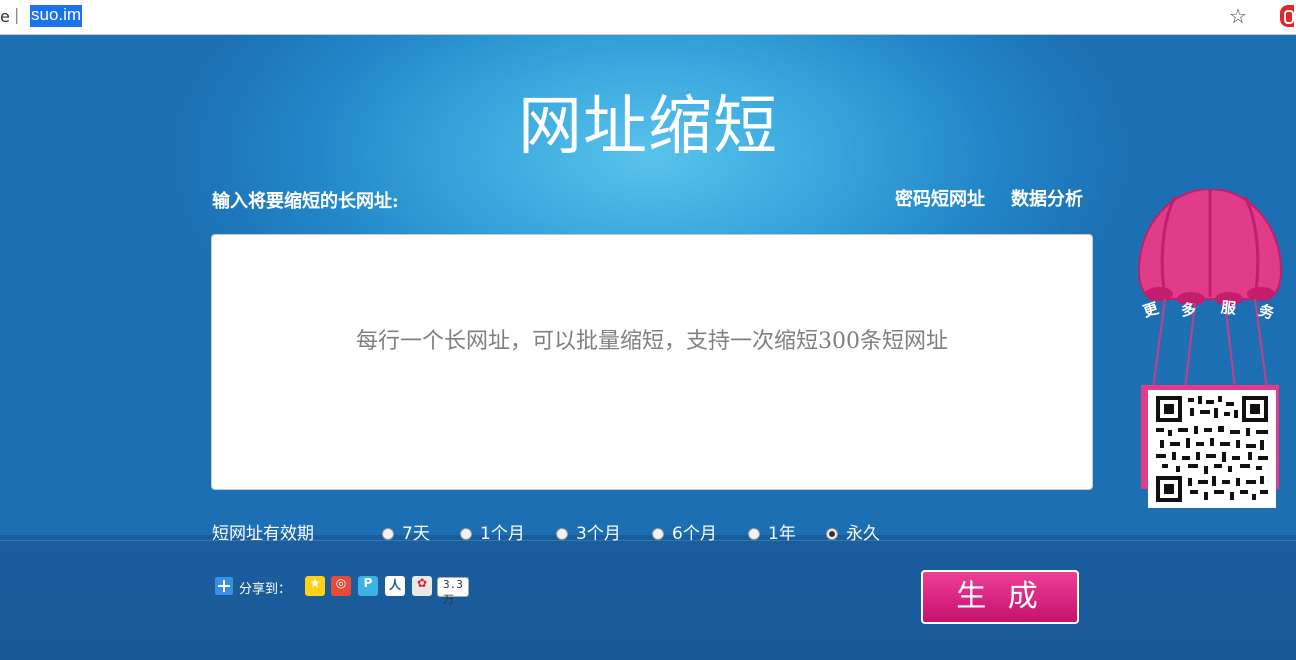  Describe the element at coordinates (1287, 16) in the screenshot. I see `extension-icon` at that location.